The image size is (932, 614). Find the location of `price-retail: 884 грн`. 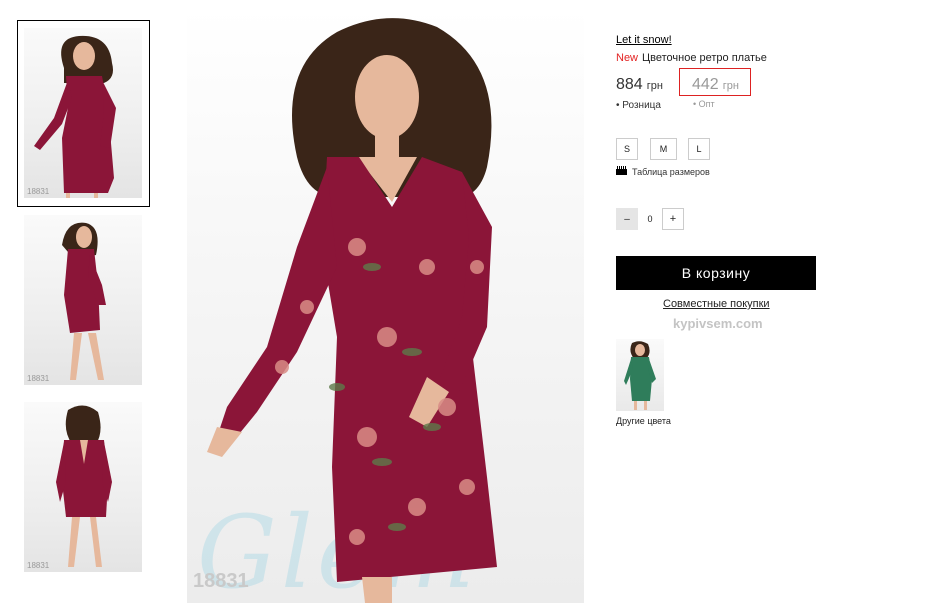

price-retail: 884 грн is located at coordinates (639, 85).